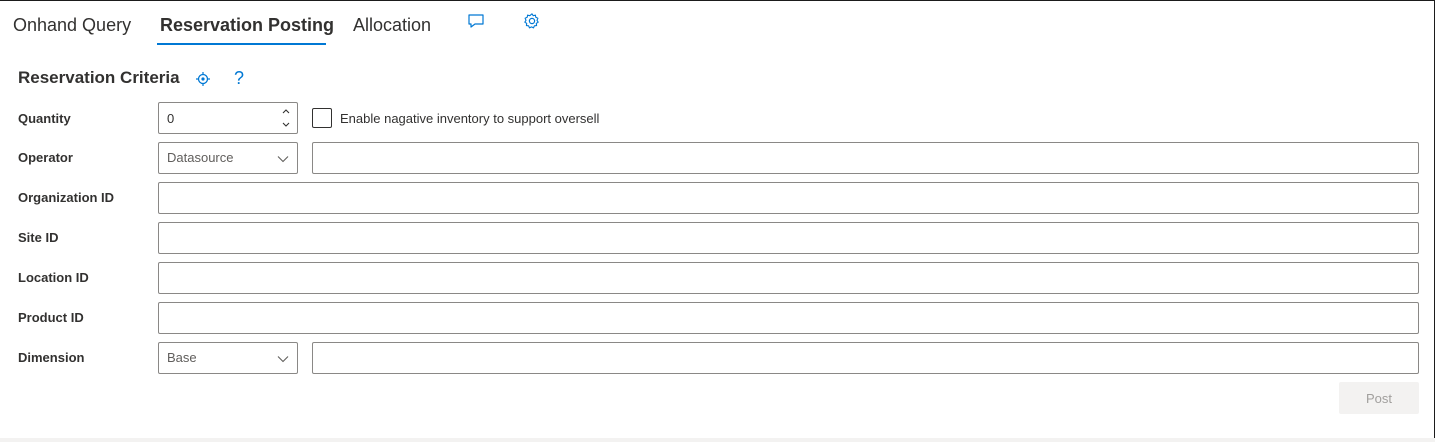  What do you see at coordinates (533, 22) in the screenshot?
I see `settings-gear-icon` at bounding box center [533, 22].